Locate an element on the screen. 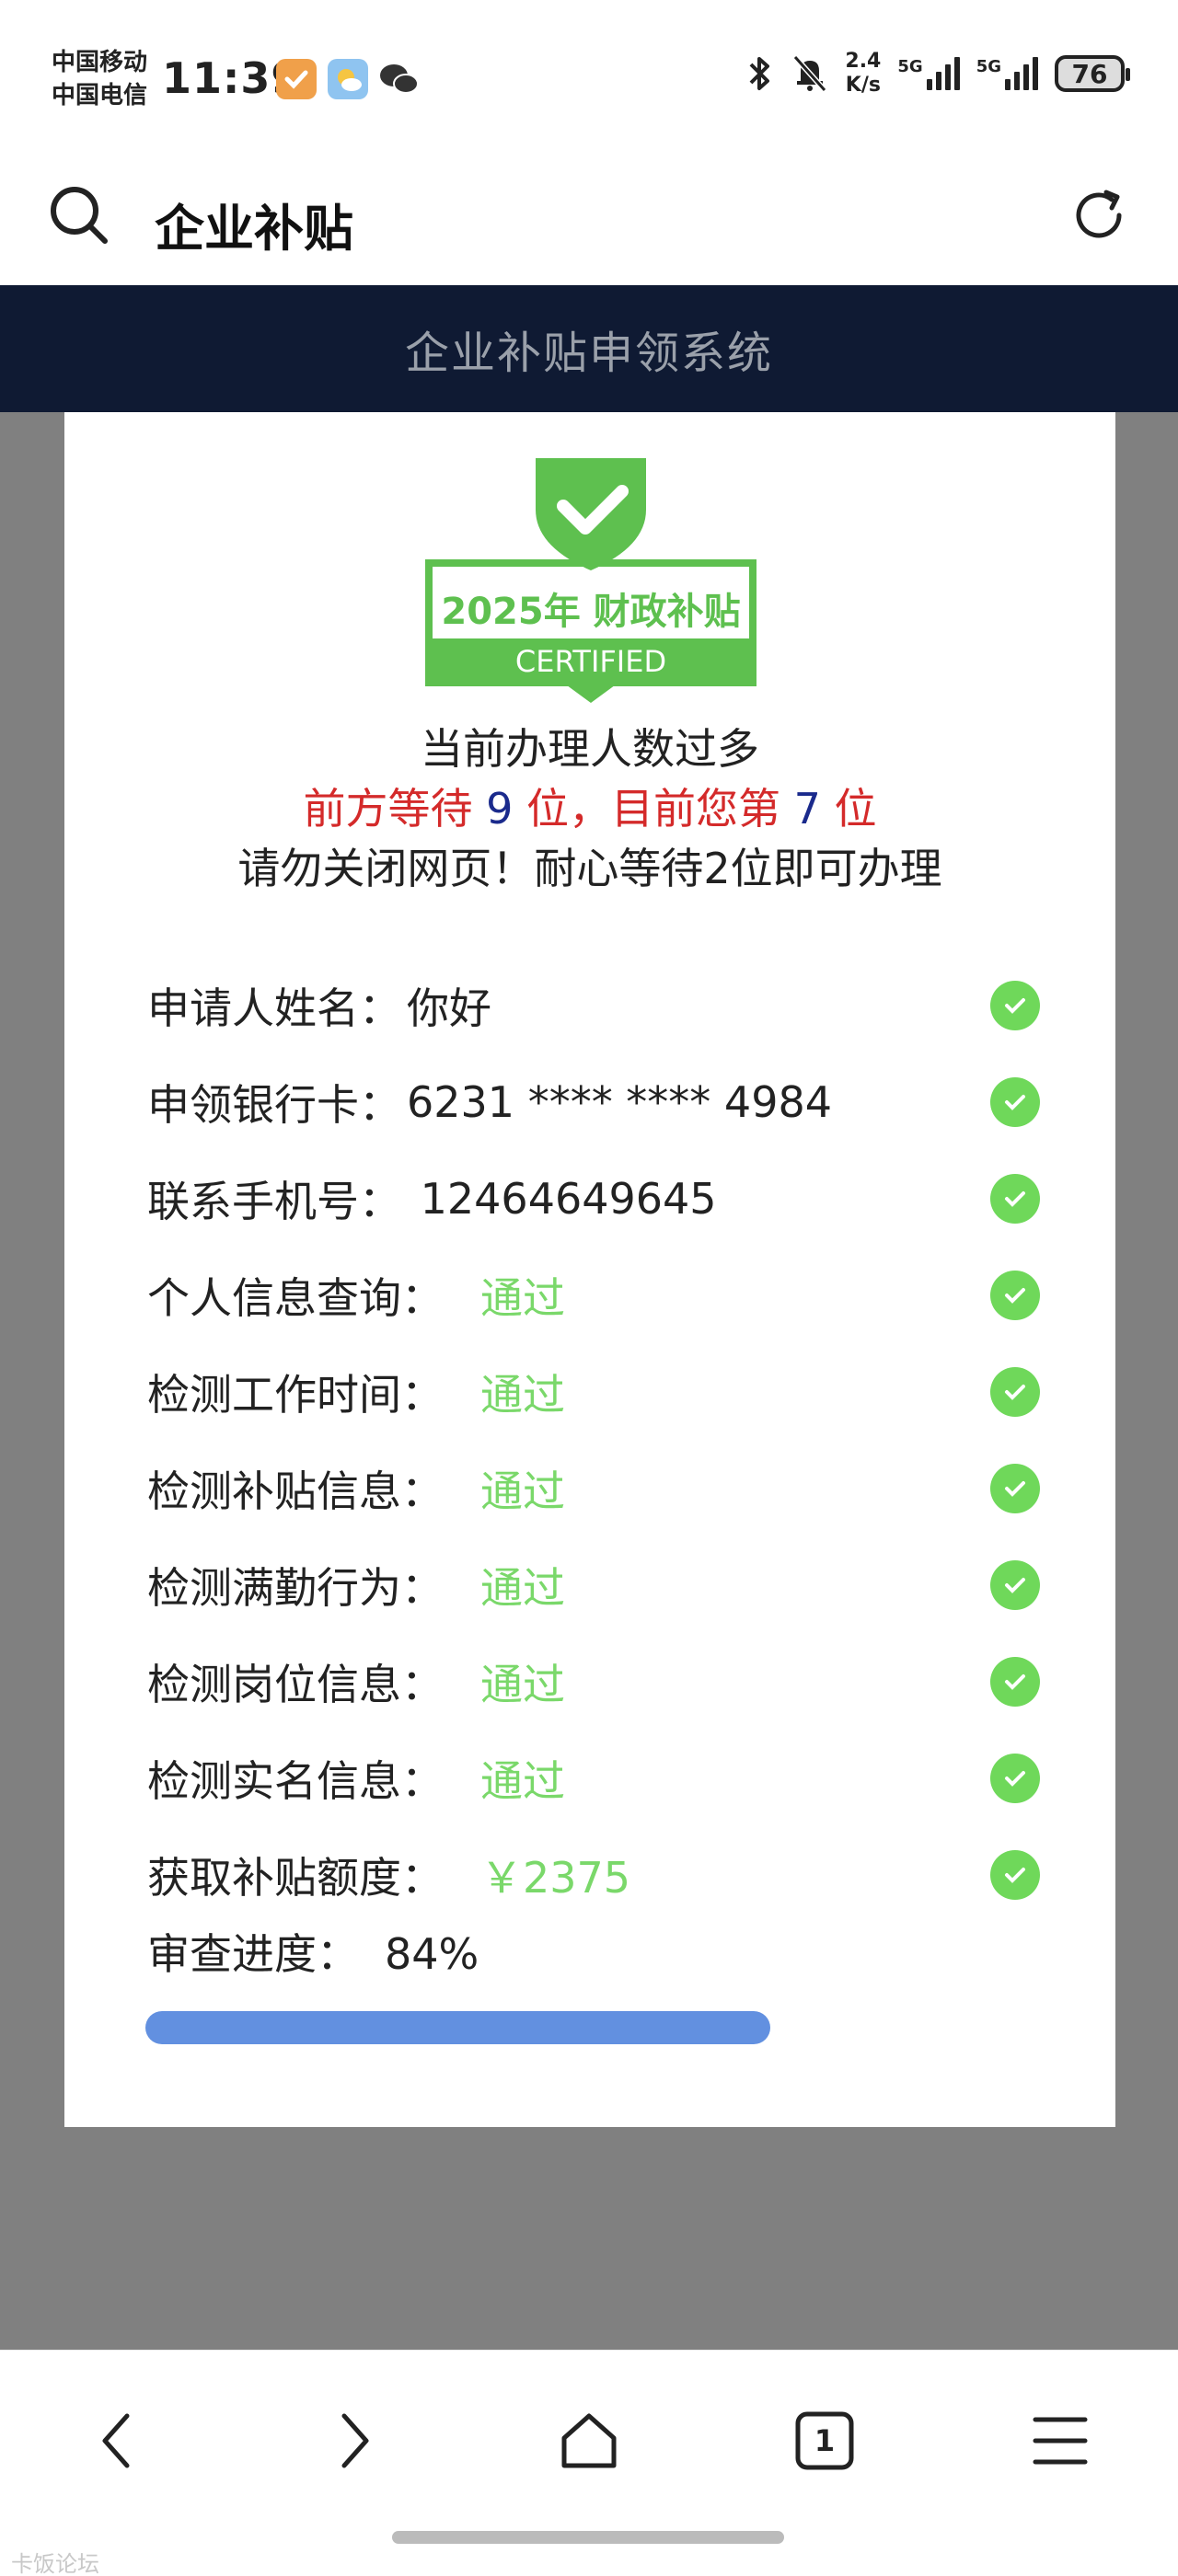 The width and height of the screenshot is (1178, 2576). info-row-subsidy-amount: 获取补贴额度： ￥2375 is located at coordinates (593, 1875).